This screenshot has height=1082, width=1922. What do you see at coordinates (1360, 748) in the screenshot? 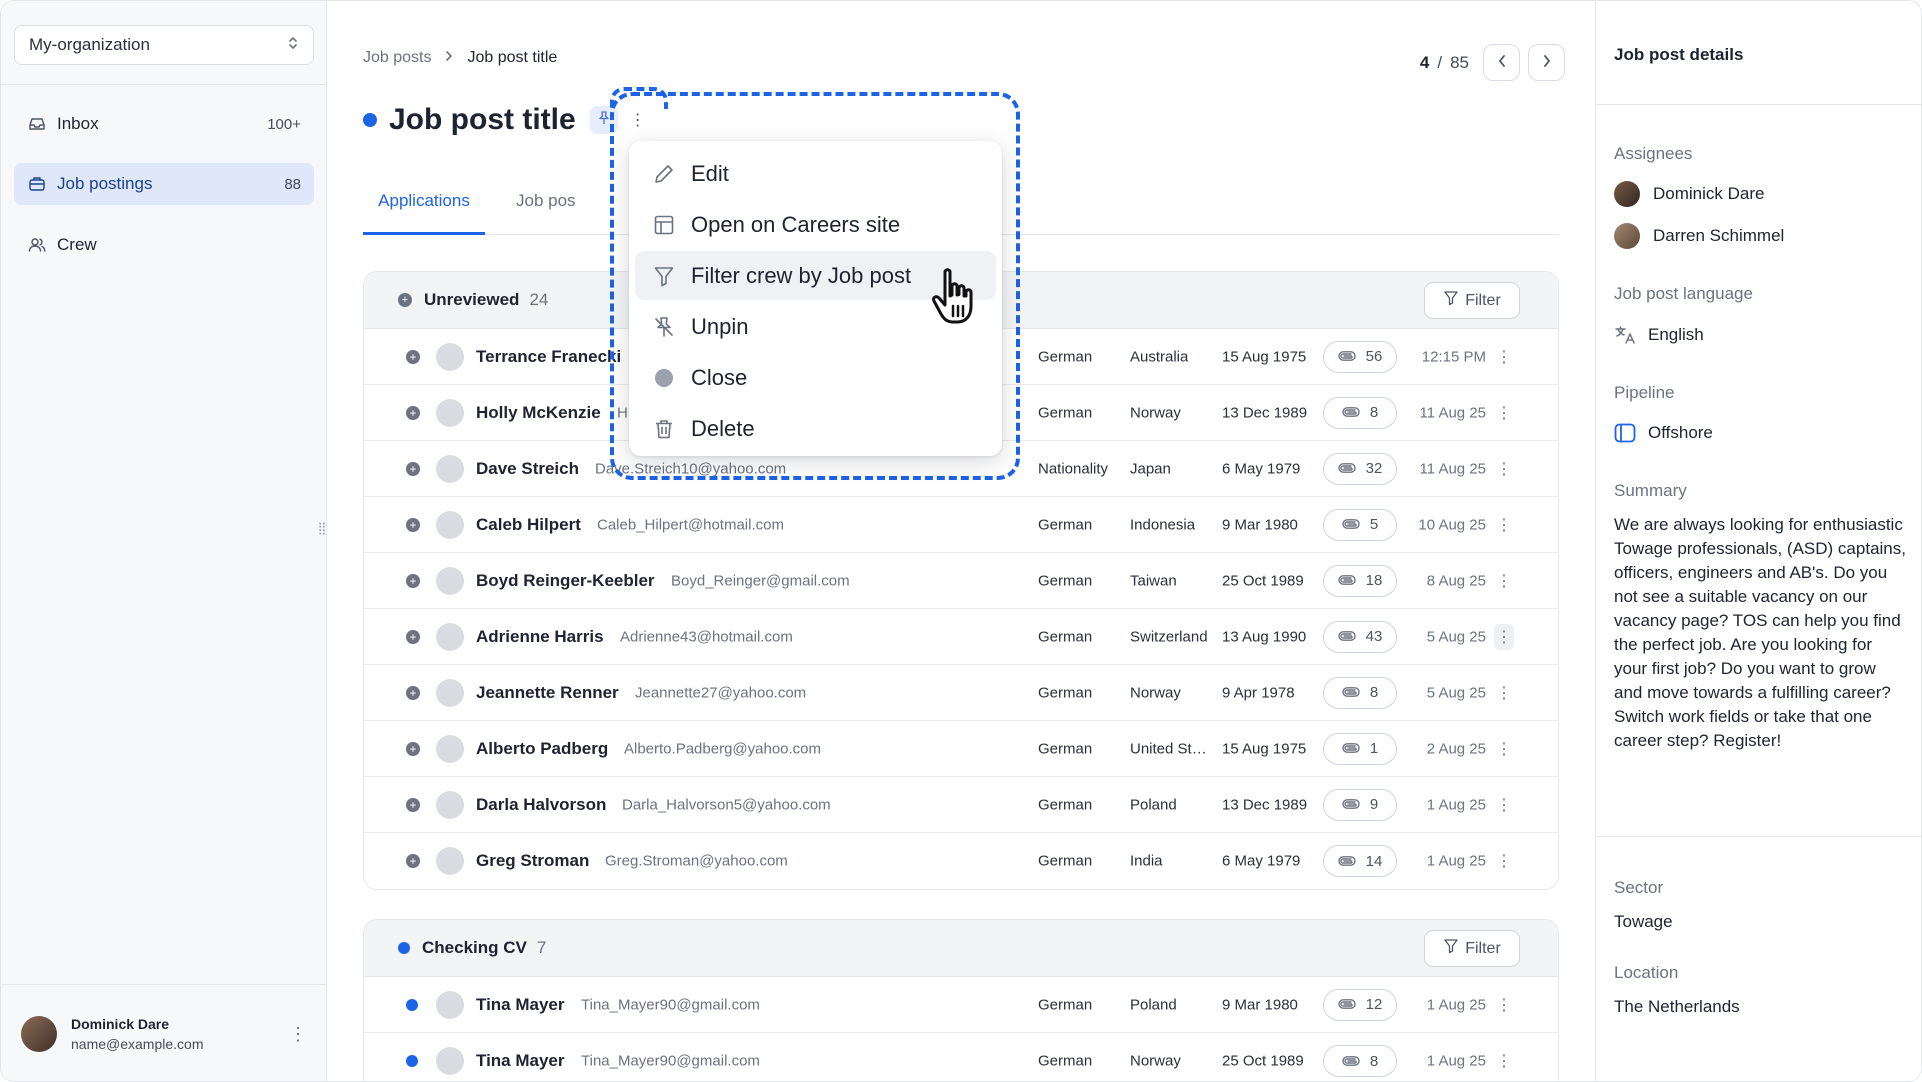
I see `attachments-badge: 1` at bounding box center [1360, 748].